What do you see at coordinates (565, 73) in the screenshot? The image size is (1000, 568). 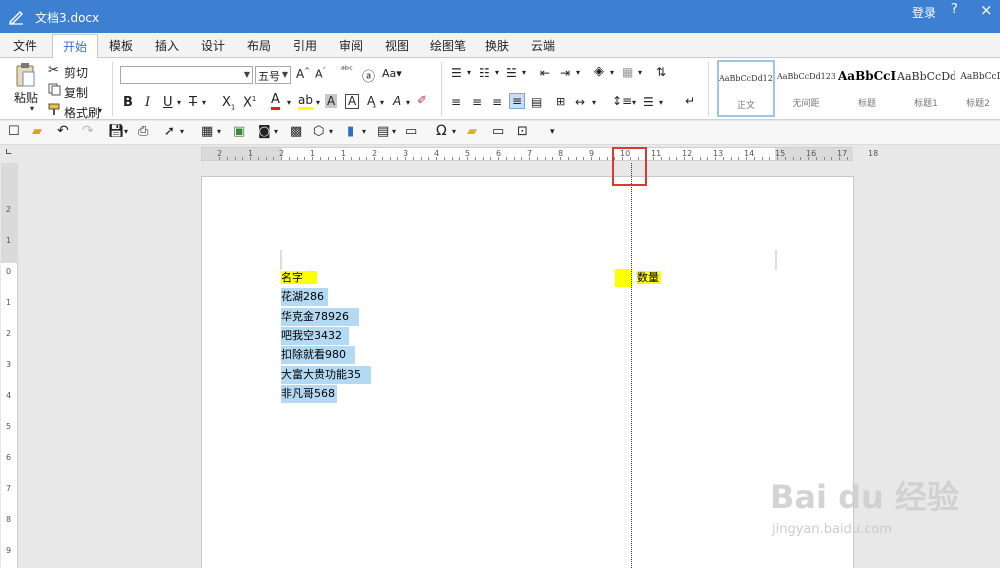 I see `increase-indent-icon: ⇥` at bounding box center [565, 73].